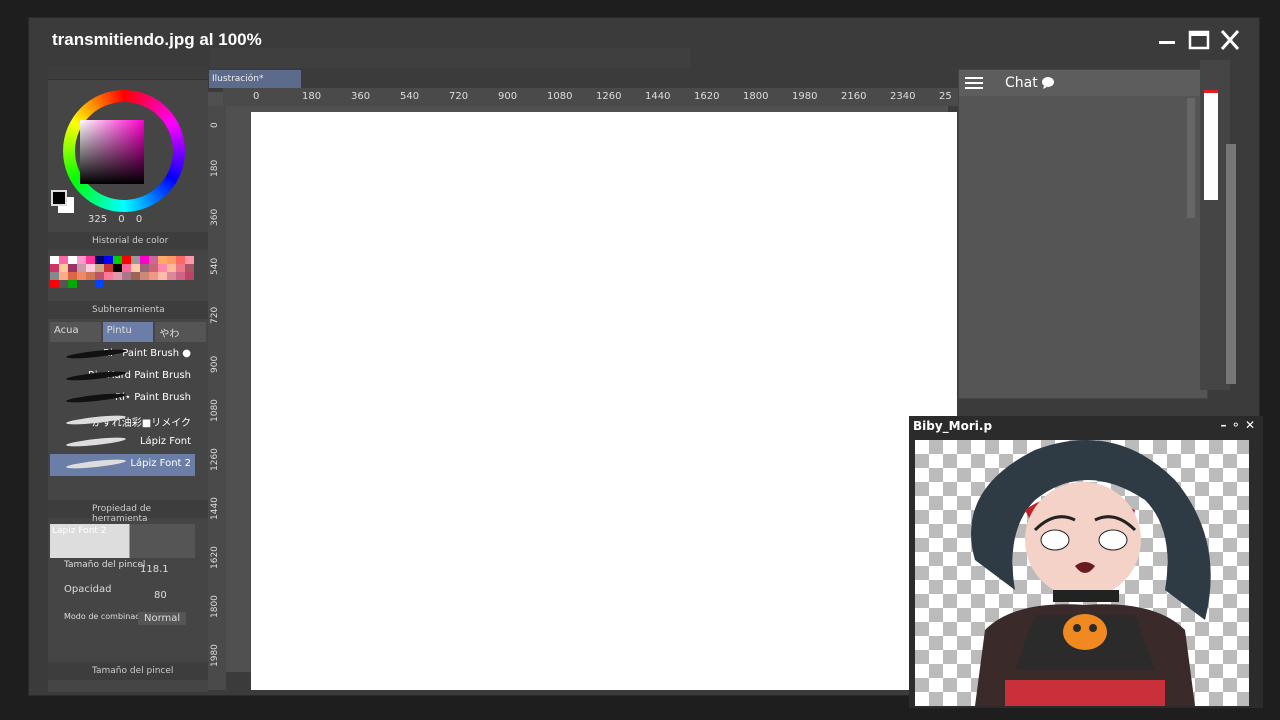 This screenshot has height=720, width=1280. I want to click on brush-label: Lápiz Font, so click(165, 441).